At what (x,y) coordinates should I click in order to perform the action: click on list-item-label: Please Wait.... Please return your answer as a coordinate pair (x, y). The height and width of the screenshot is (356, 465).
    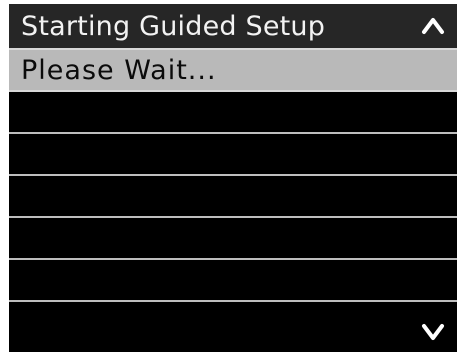
    Looking at the image, I should click on (119, 70).